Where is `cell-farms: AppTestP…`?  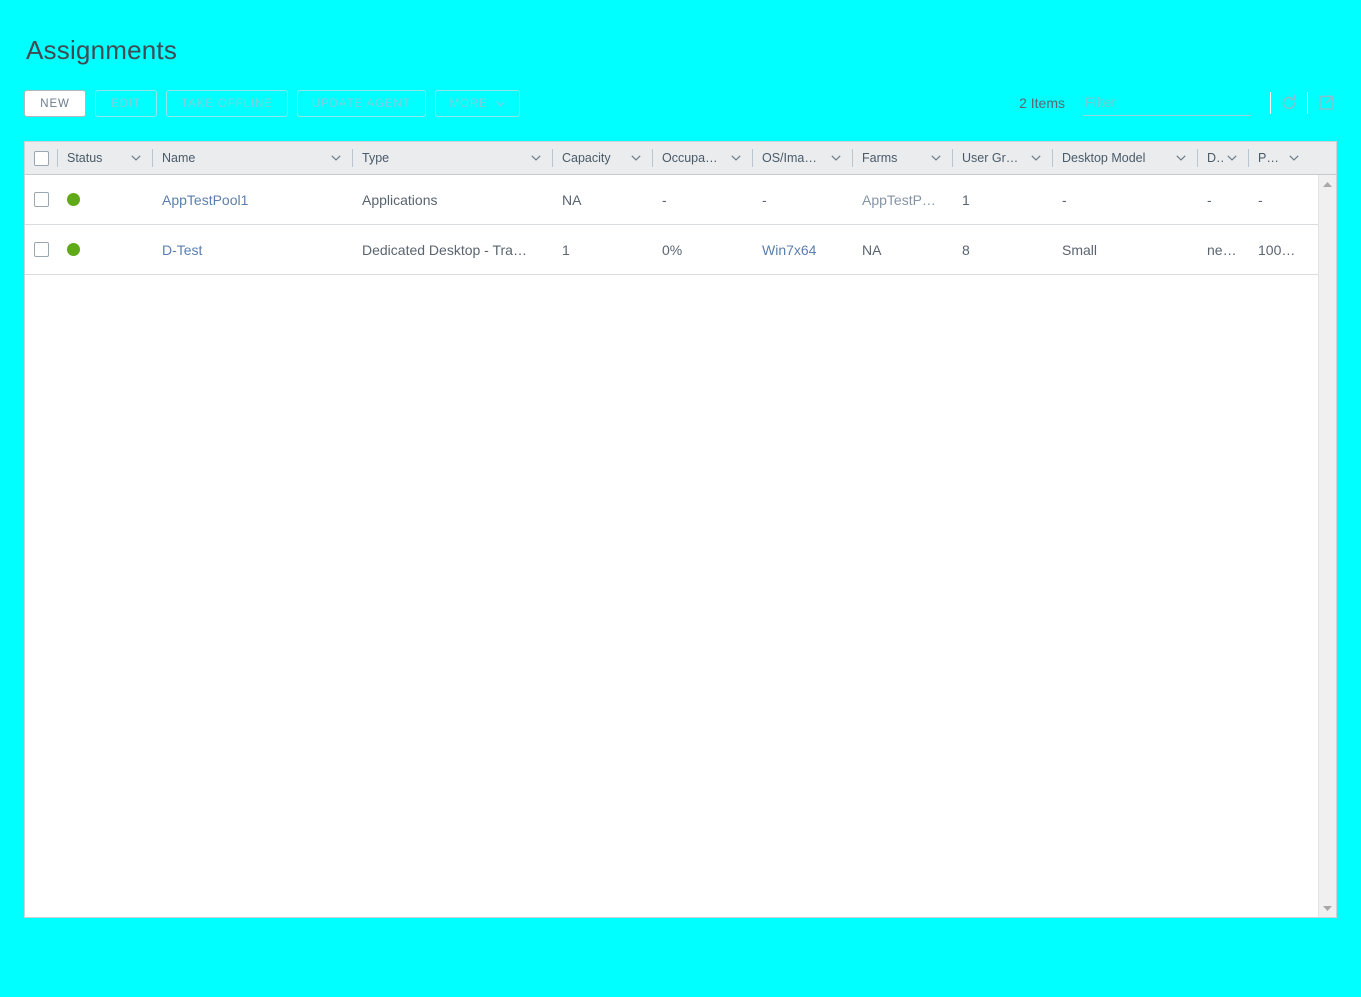
cell-farms: AppTestP… is located at coordinates (902, 199).